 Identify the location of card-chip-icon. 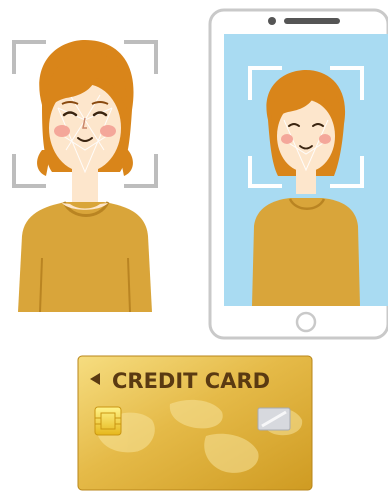
(108, 421).